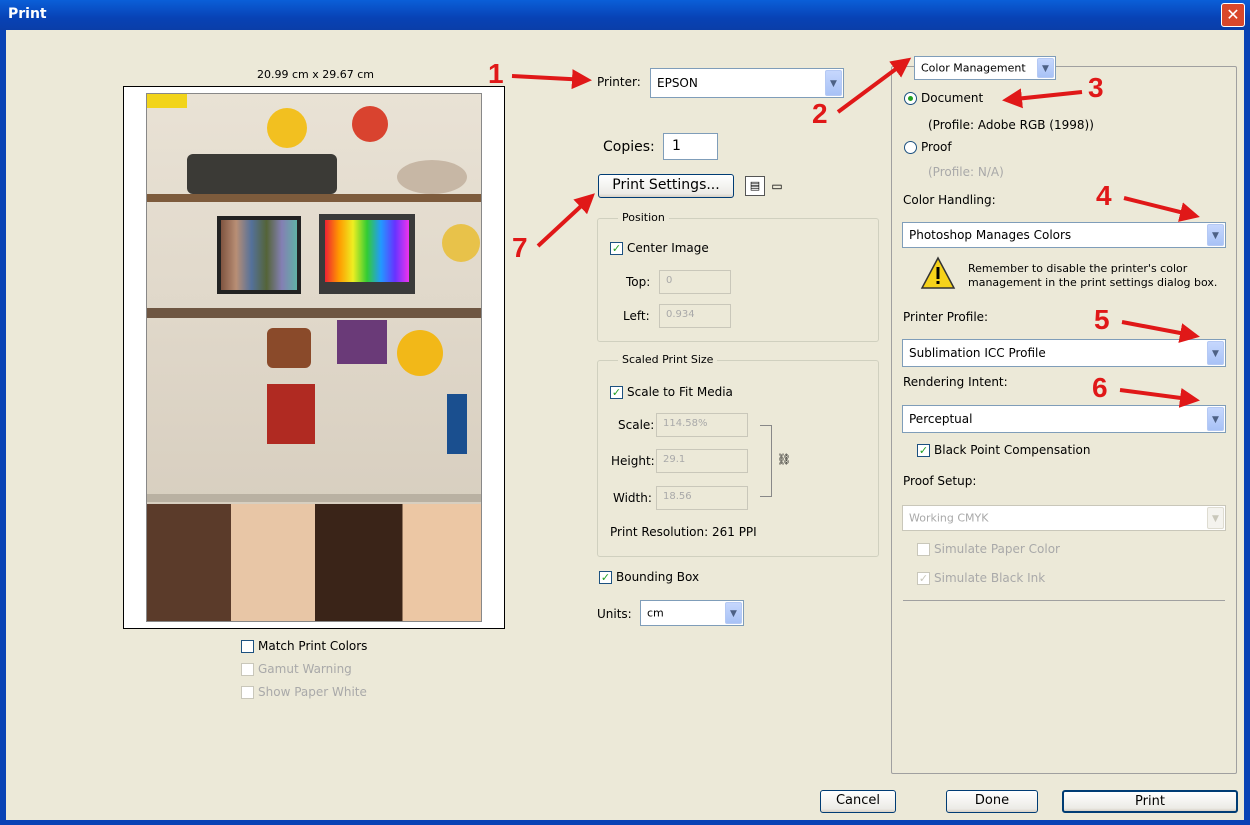 The width and height of the screenshot is (1250, 825). What do you see at coordinates (680, 392) in the screenshot?
I see `scale-to-fit-label: Scale to Fit Media` at bounding box center [680, 392].